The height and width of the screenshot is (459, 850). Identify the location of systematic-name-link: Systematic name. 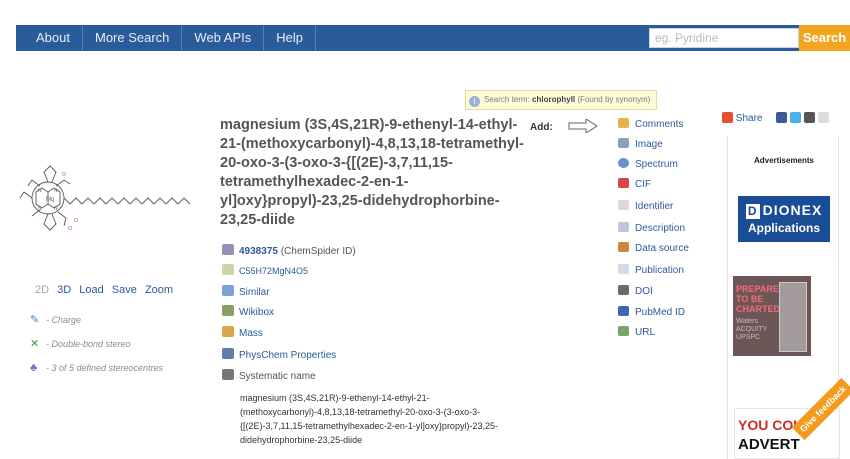
(269, 375).